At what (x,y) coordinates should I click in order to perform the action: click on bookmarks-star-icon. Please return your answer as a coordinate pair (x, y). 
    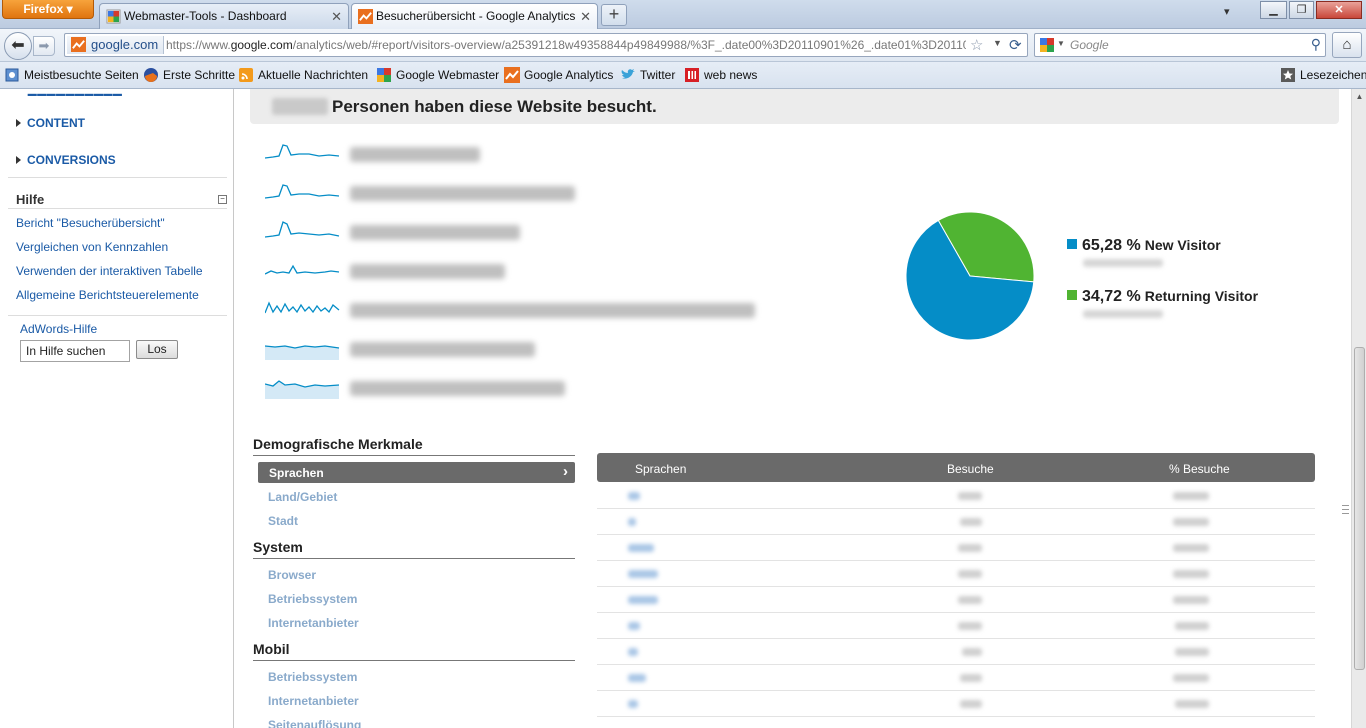
    Looking at the image, I should click on (1288, 75).